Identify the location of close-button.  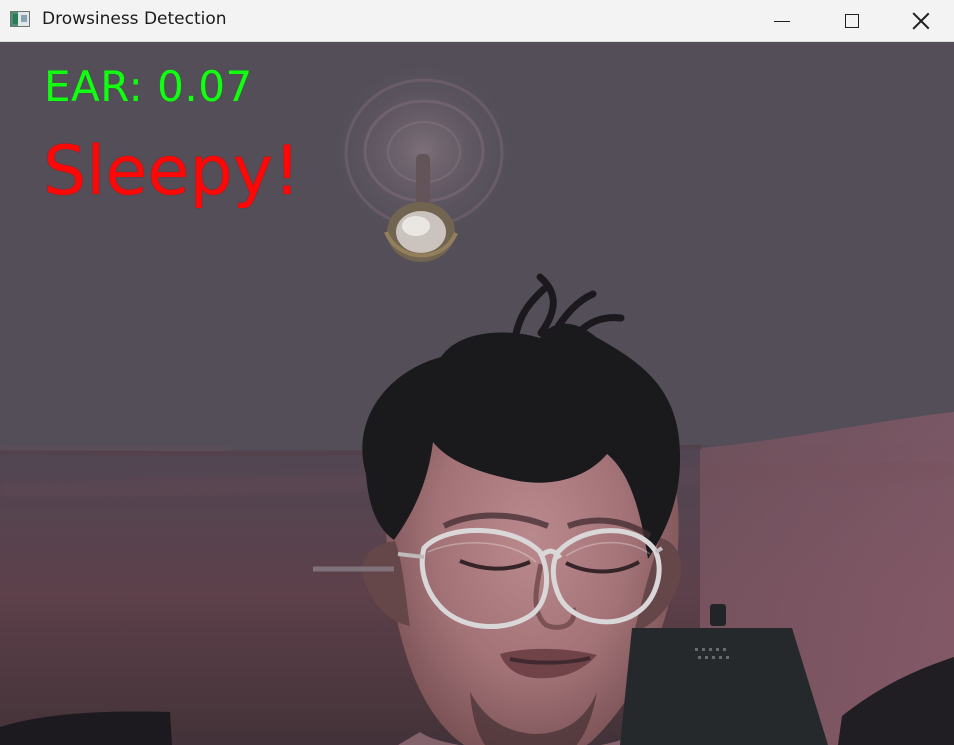
(921, 21).